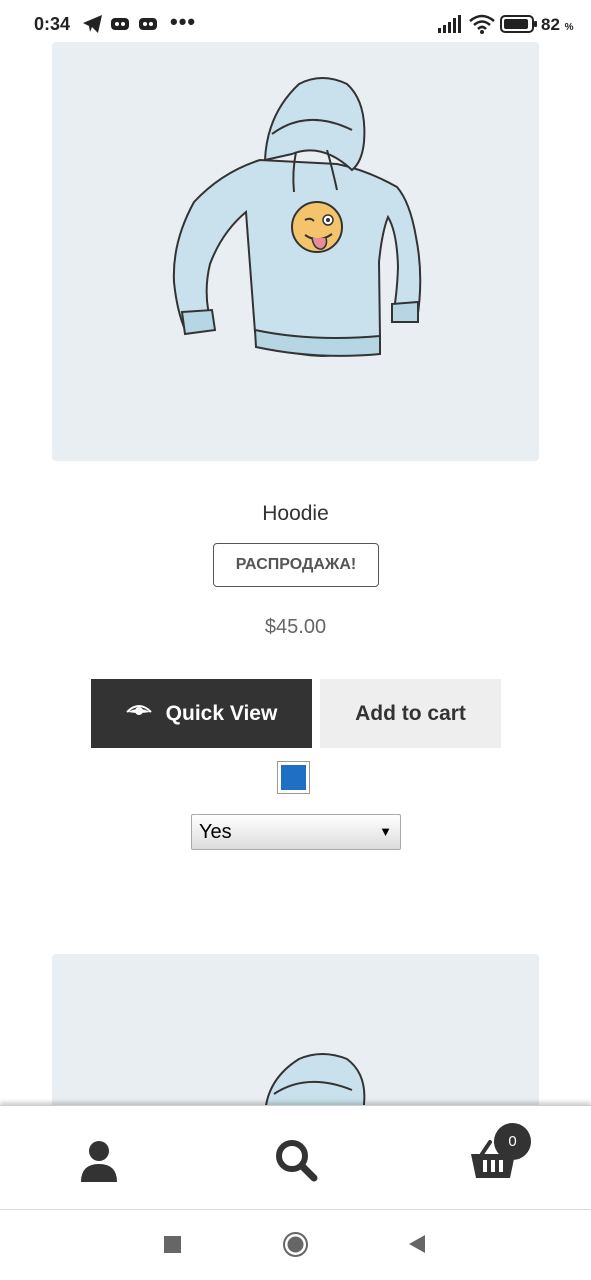 Image resolution: width=591 pixels, height=1280 pixels. Describe the element at coordinates (52, 24) in the screenshot. I see `status-time: 0:34` at that location.